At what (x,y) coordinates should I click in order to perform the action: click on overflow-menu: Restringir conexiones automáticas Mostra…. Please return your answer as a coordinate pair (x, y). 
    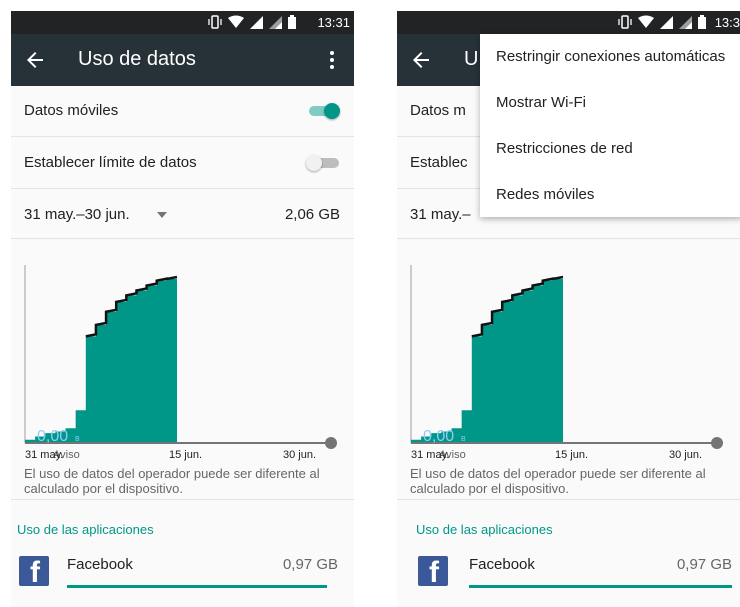
    Looking at the image, I should click on (610, 125).